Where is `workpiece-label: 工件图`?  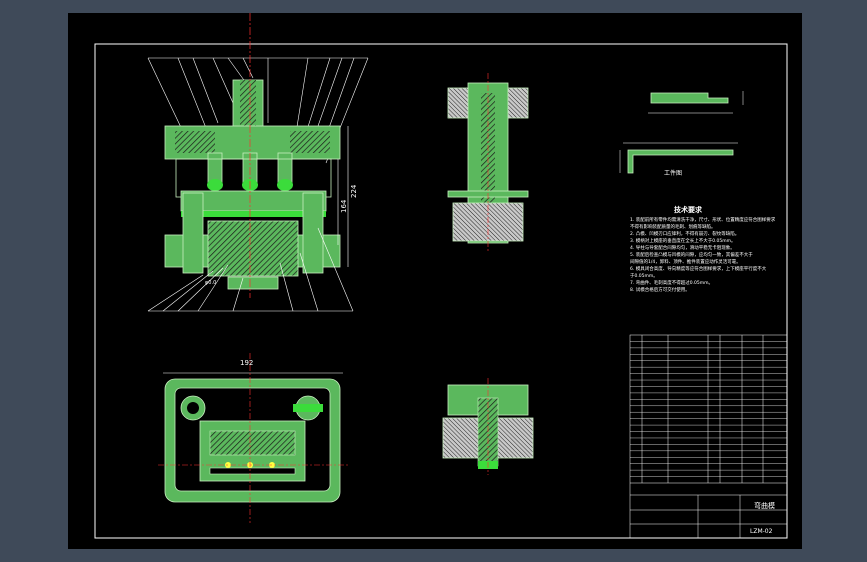
workpiece-label: 工件图 is located at coordinates (673, 173).